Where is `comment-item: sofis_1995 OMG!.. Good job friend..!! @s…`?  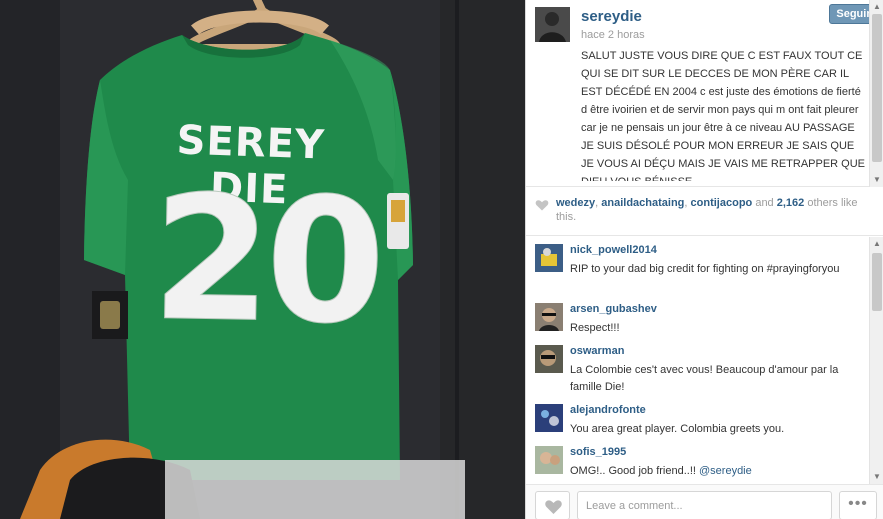 comment-item: sofis_1995 OMG!.. Good job friend..!! @s… is located at coordinates (697, 465).